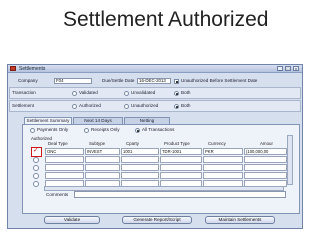 This screenshot has width=320, height=240. Describe the element at coordinates (180, 194) in the screenshot. I see `comments-field` at that location.